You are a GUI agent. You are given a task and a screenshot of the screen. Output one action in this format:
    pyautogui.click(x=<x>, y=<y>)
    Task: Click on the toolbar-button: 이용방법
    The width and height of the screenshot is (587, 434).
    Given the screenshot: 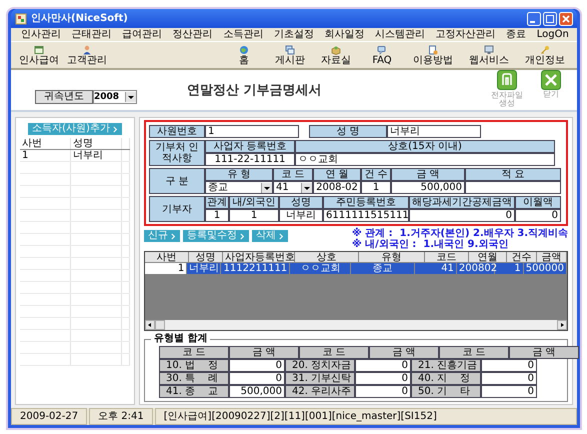 What is the action you would take?
    pyautogui.click(x=433, y=56)
    